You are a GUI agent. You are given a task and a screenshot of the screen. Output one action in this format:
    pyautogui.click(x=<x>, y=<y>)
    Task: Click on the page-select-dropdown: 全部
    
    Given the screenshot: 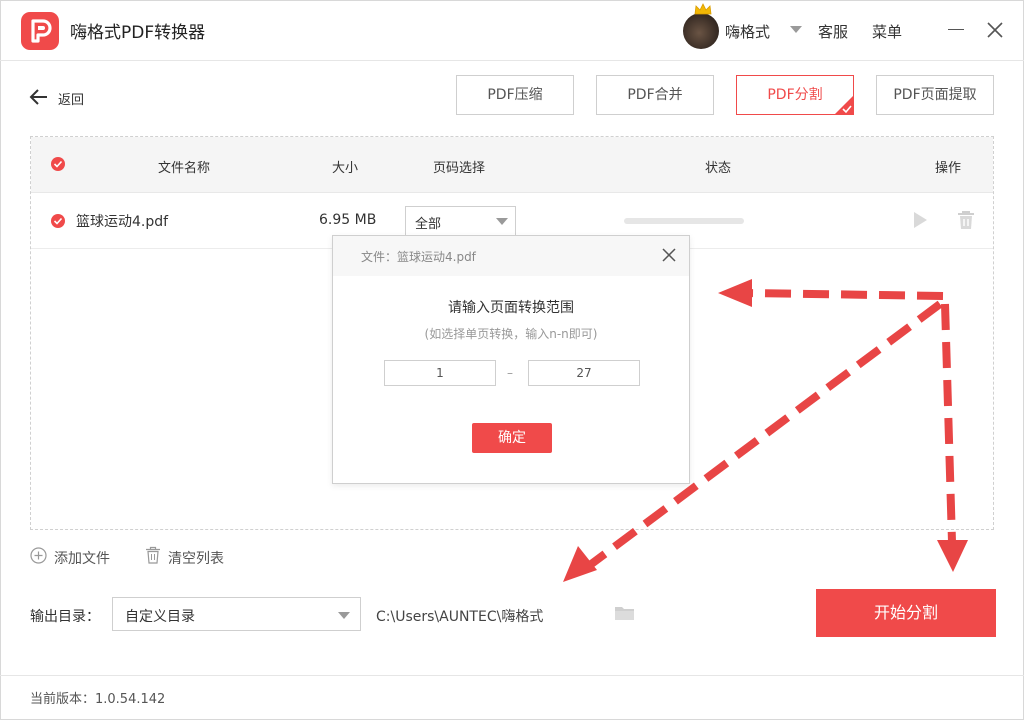 What is the action you would take?
    pyautogui.click(x=460, y=221)
    